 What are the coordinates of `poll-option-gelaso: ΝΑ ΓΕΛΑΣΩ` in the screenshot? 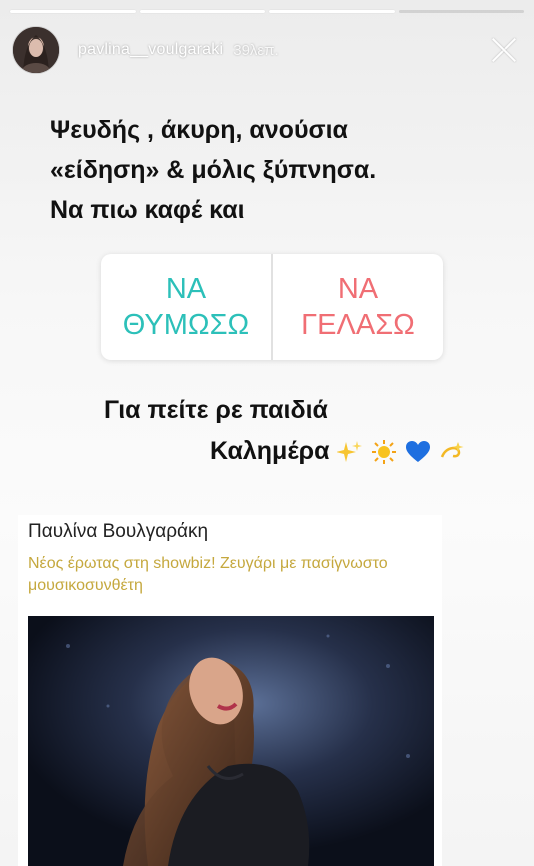 It's located at (358, 307).